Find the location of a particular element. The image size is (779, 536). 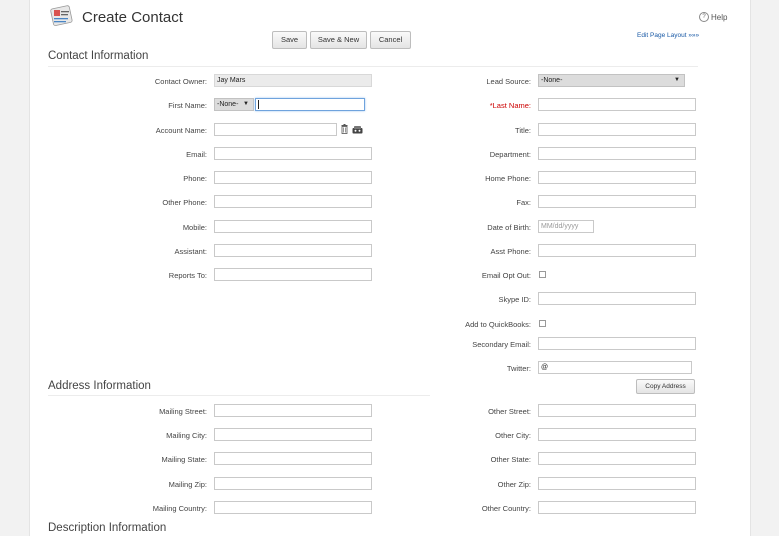

lead-source-value: -None- is located at coordinates (552, 80).